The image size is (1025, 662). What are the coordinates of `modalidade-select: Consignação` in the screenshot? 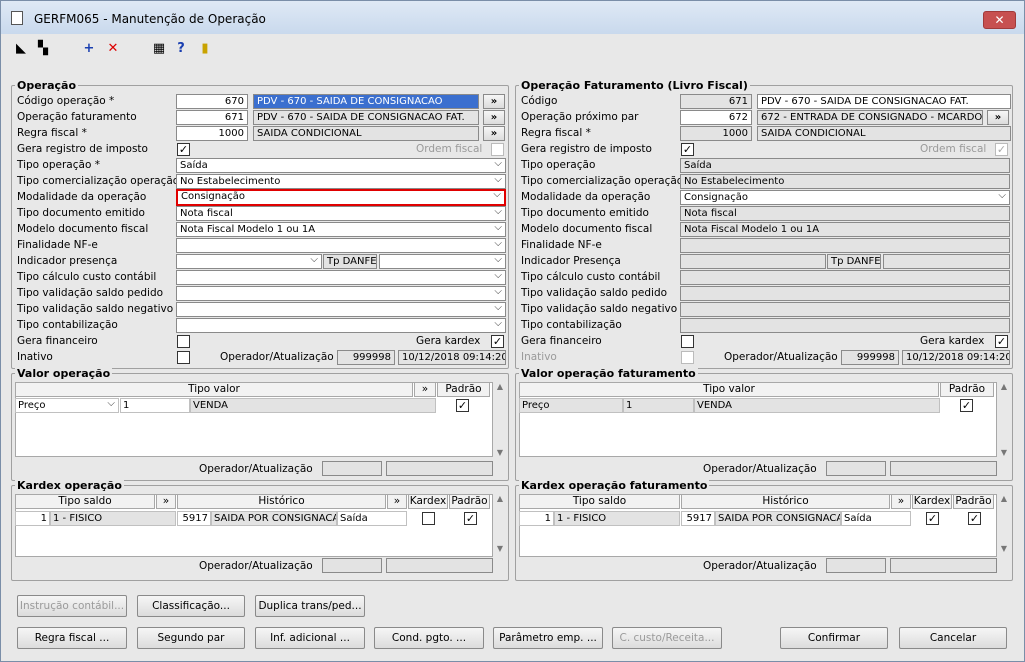 It's located at (341, 197).